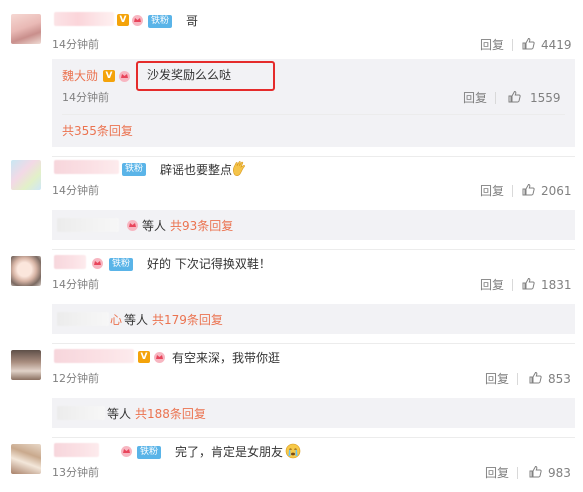 This screenshot has width=583, height=492. Describe the element at coordinates (209, 264) in the screenshot. I see `comment-text: 好的 下次记得换双鞋！` at that location.